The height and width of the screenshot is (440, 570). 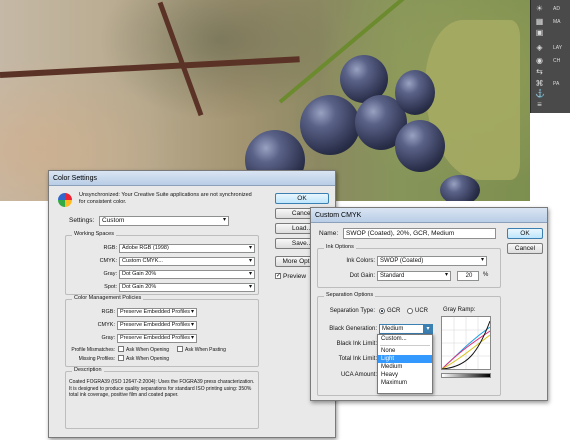 What do you see at coordinates (147, 350) in the screenshot?
I see `ask-opening-label: Ask When Opening` at bounding box center [147, 350].